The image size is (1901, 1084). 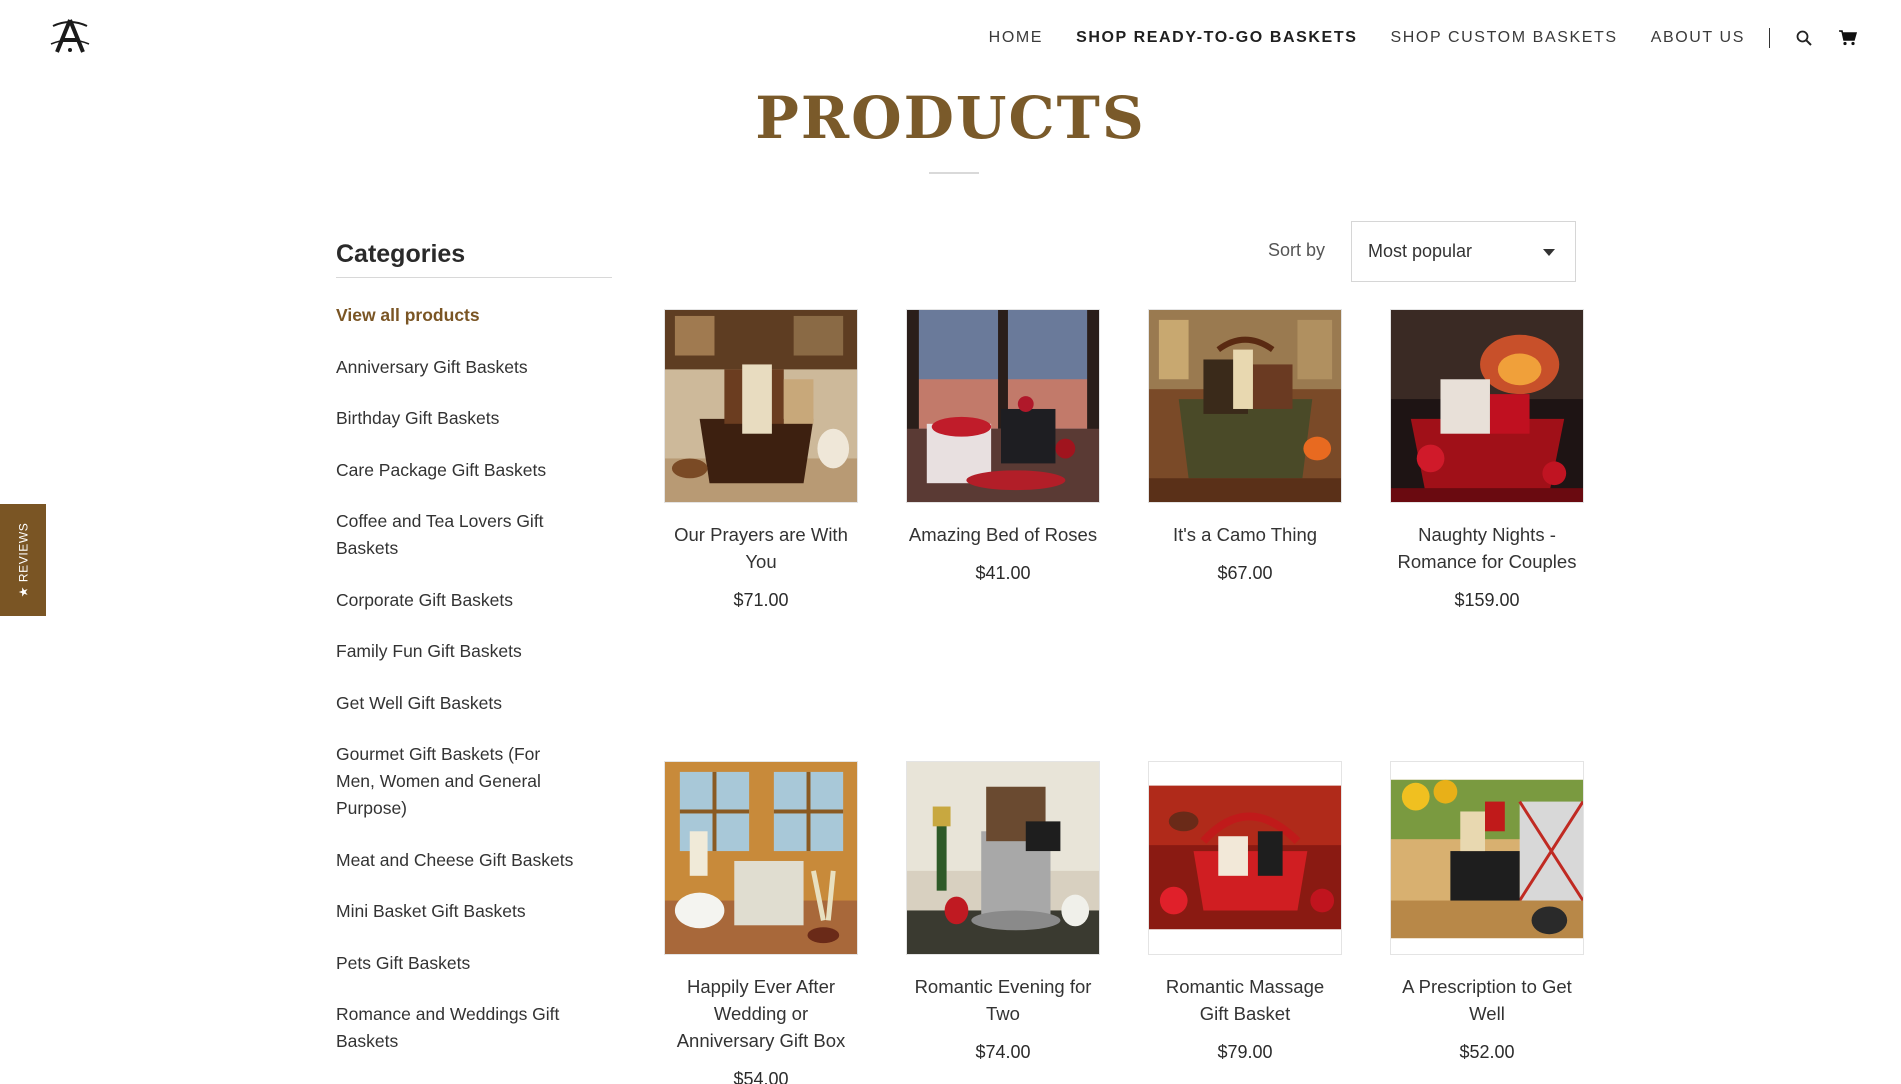 What do you see at coordinates (1016, 38) in the screenshot?
I see `nav-home: HOME` at bounding box center [1016, 38].